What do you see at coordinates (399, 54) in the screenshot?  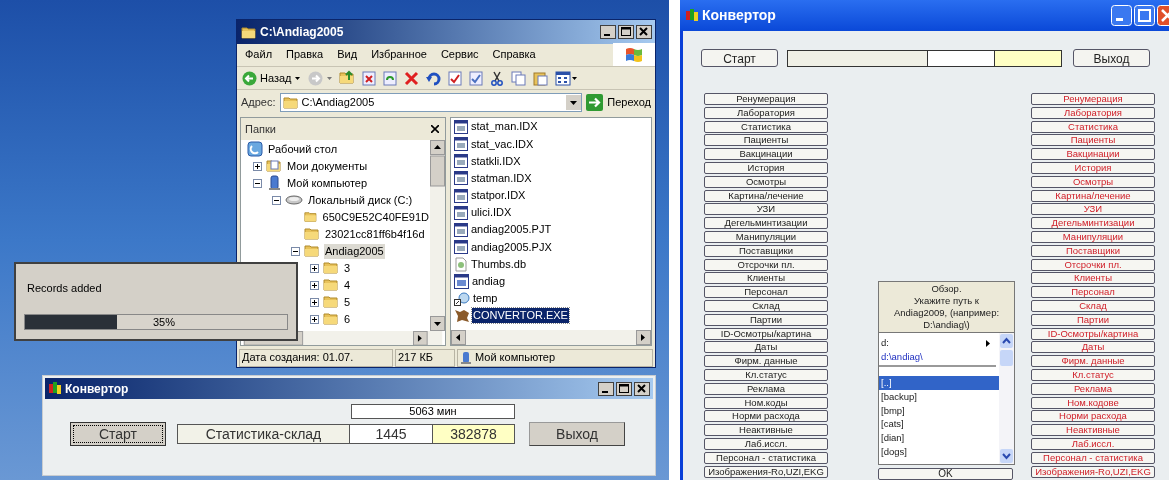 I see `menu-item: Избранное` at bounding box center [399, 54].